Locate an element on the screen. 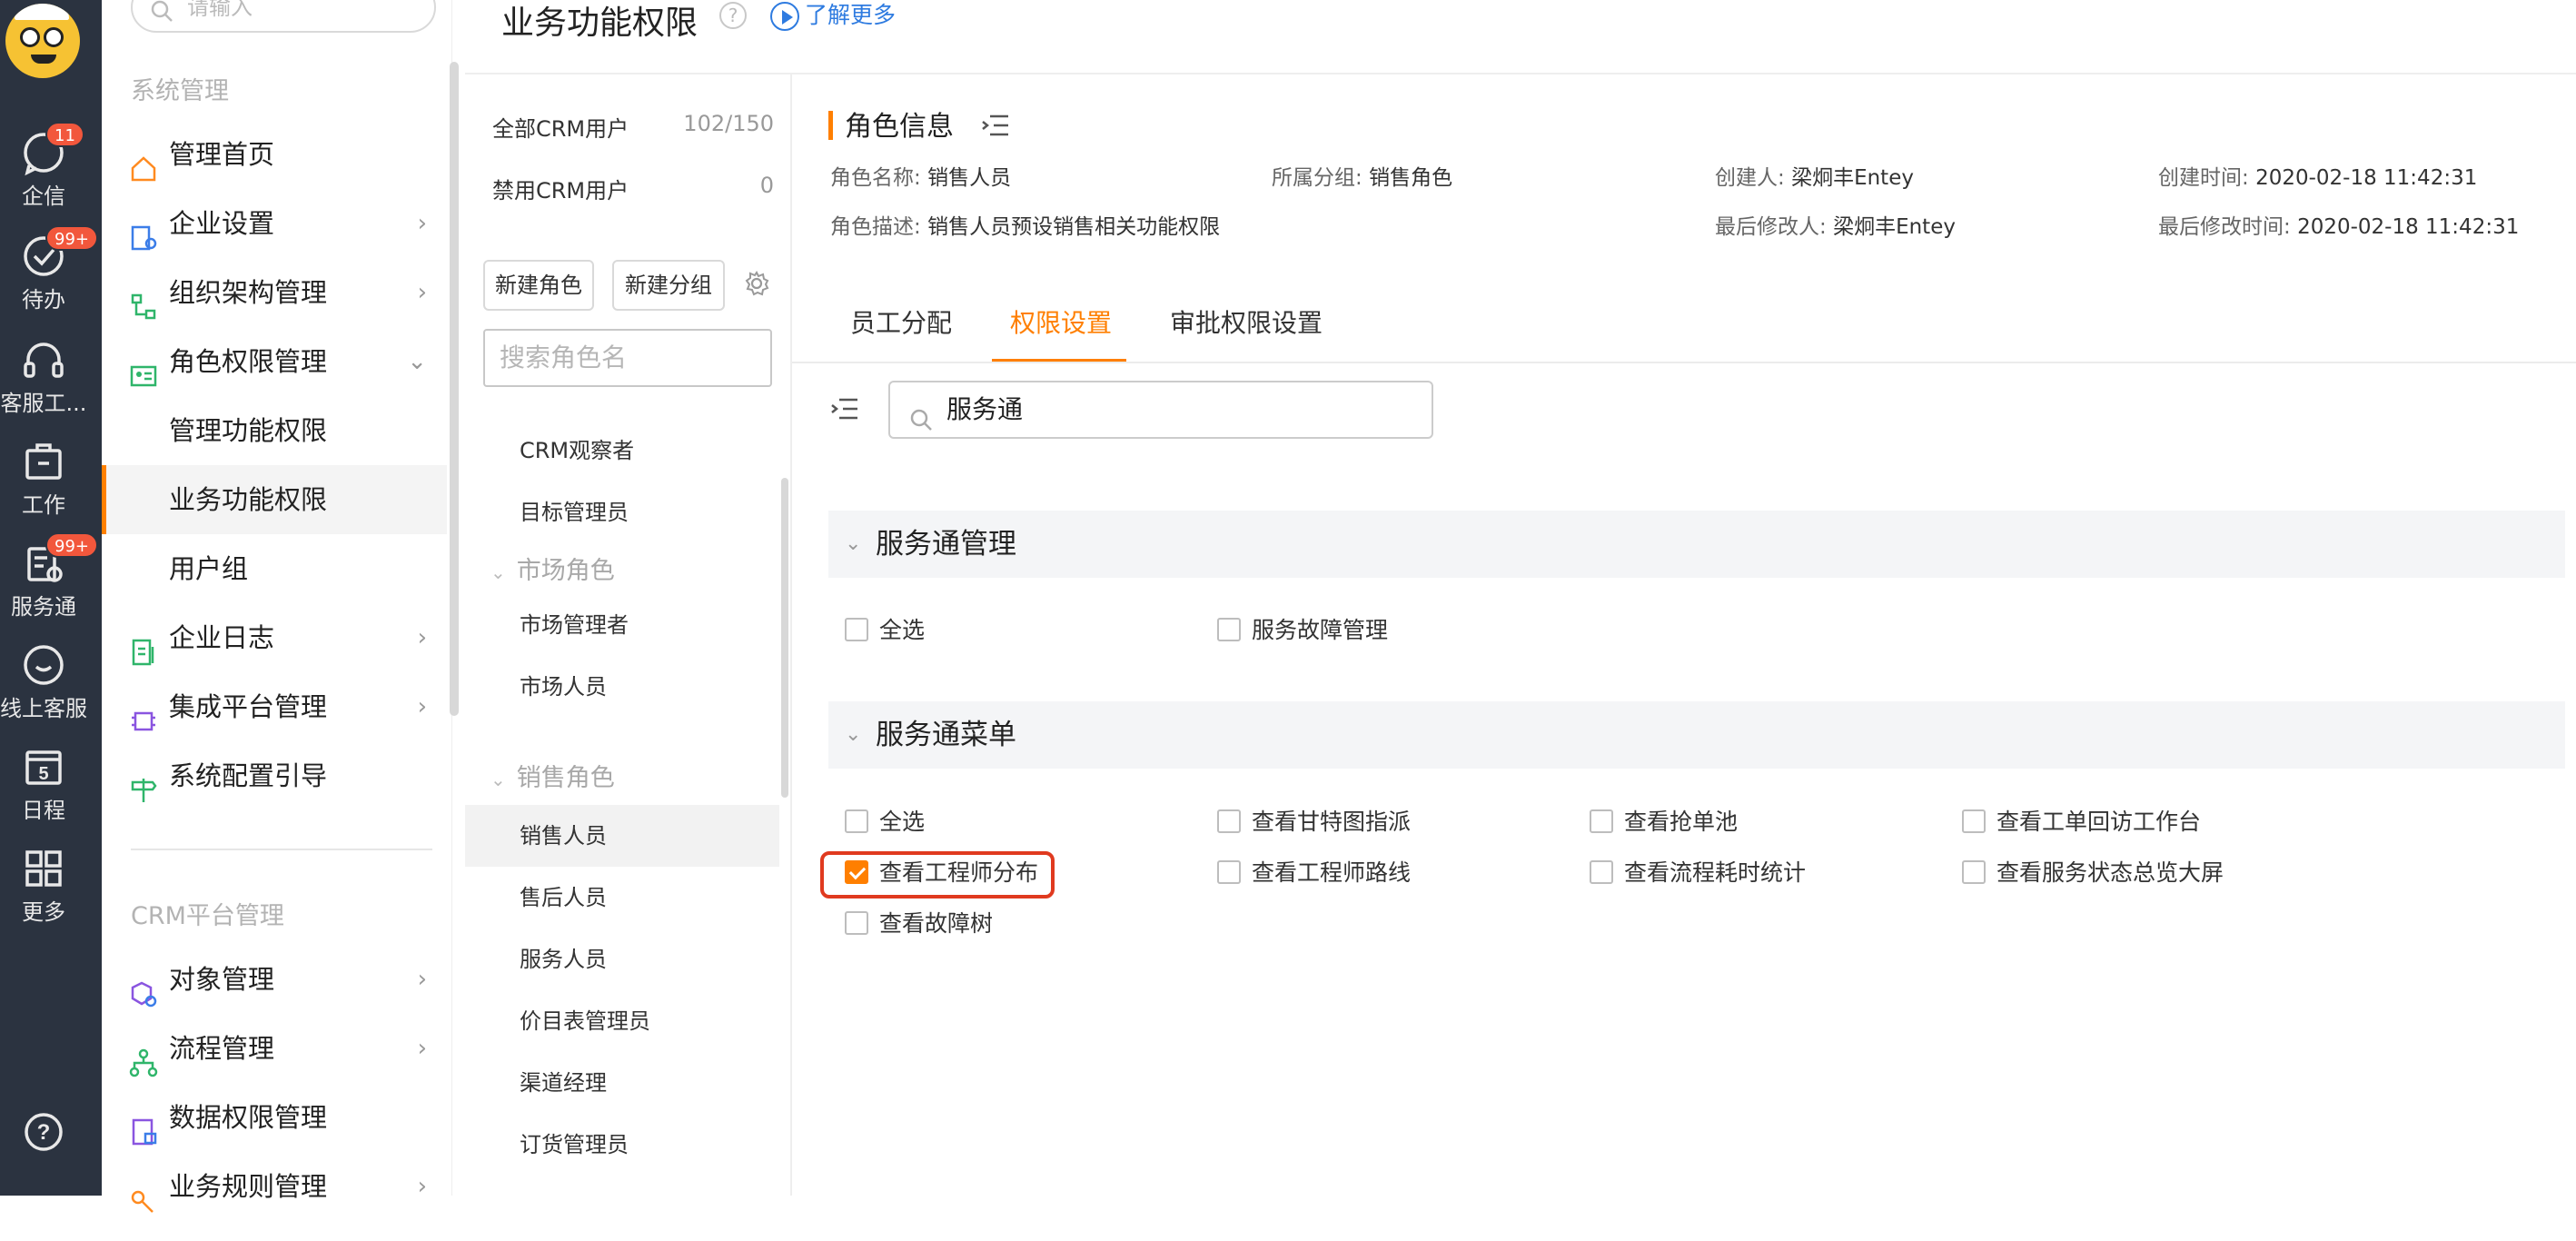  nav-item-business-function-permissions: 业务功能权限 is located at coordinates (274, 499).